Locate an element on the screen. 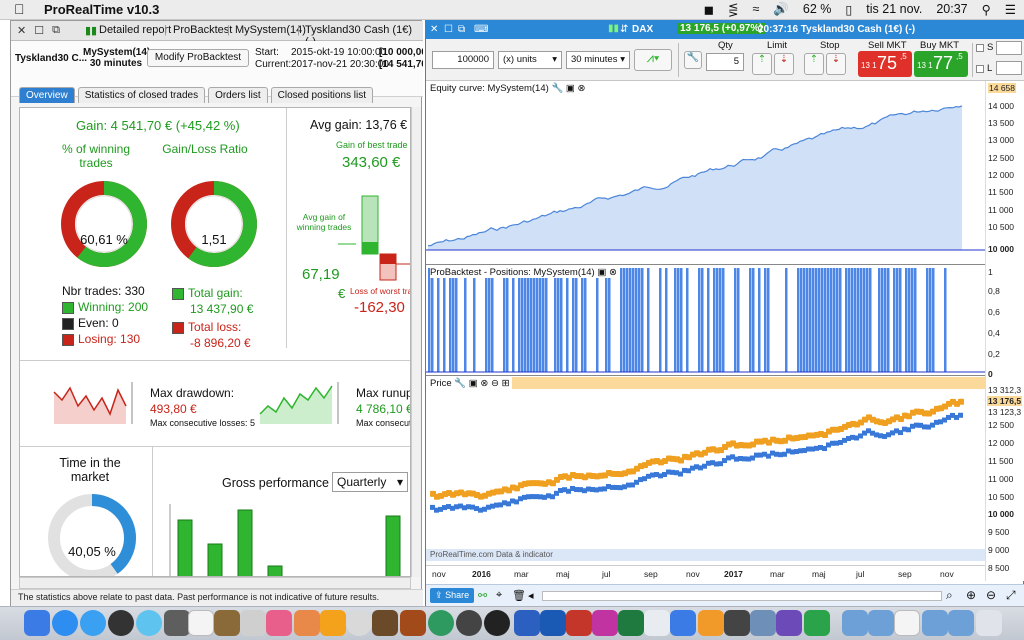  tab-closed-positions: Closed positions list is located at coordinates (322, 95).